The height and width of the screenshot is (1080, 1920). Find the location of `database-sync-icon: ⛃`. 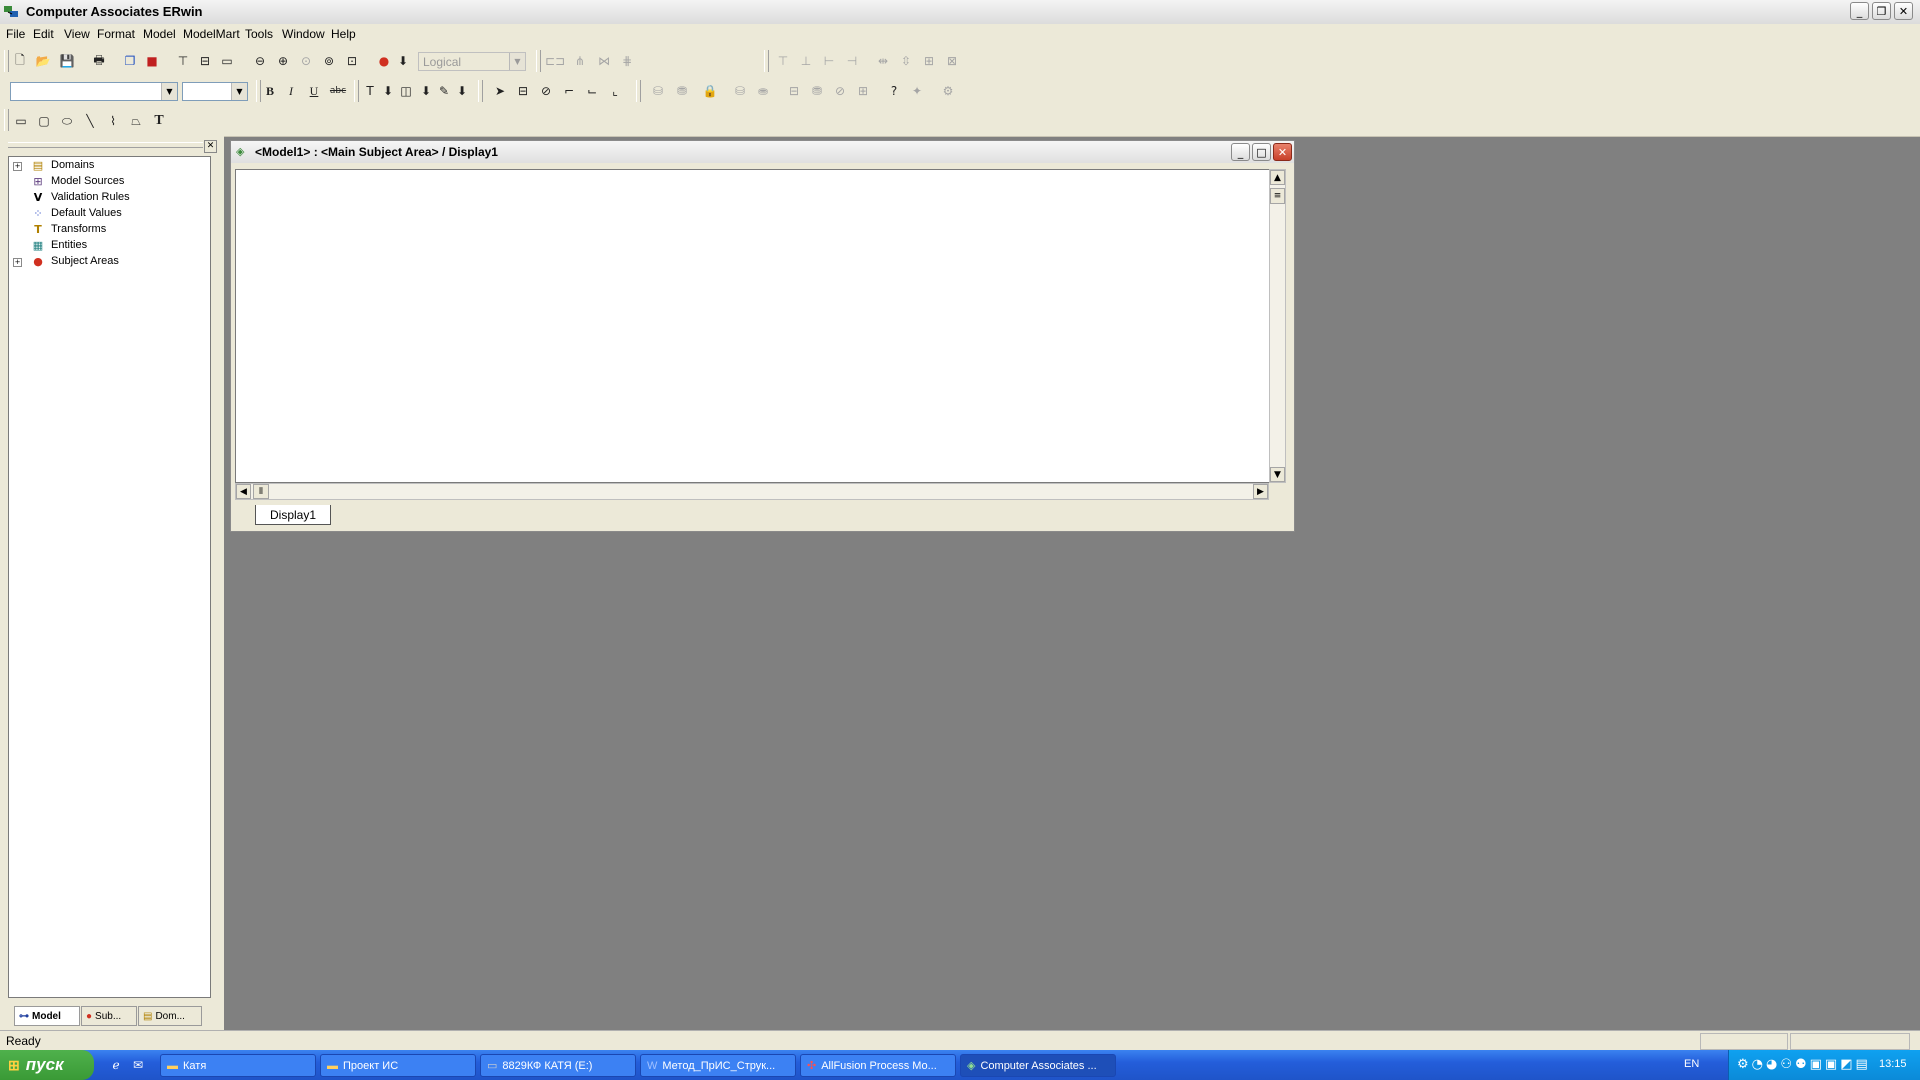

database-sync-icon: ⛃ is located at coordinates (682, 91).